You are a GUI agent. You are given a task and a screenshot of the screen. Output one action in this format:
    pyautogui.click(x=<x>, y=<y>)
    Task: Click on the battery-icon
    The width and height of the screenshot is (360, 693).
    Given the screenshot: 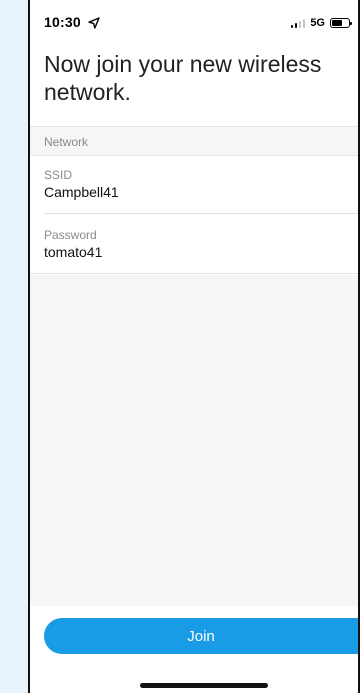 What is the action you would take?
    pyautogui.click(x=341, y=23)
    